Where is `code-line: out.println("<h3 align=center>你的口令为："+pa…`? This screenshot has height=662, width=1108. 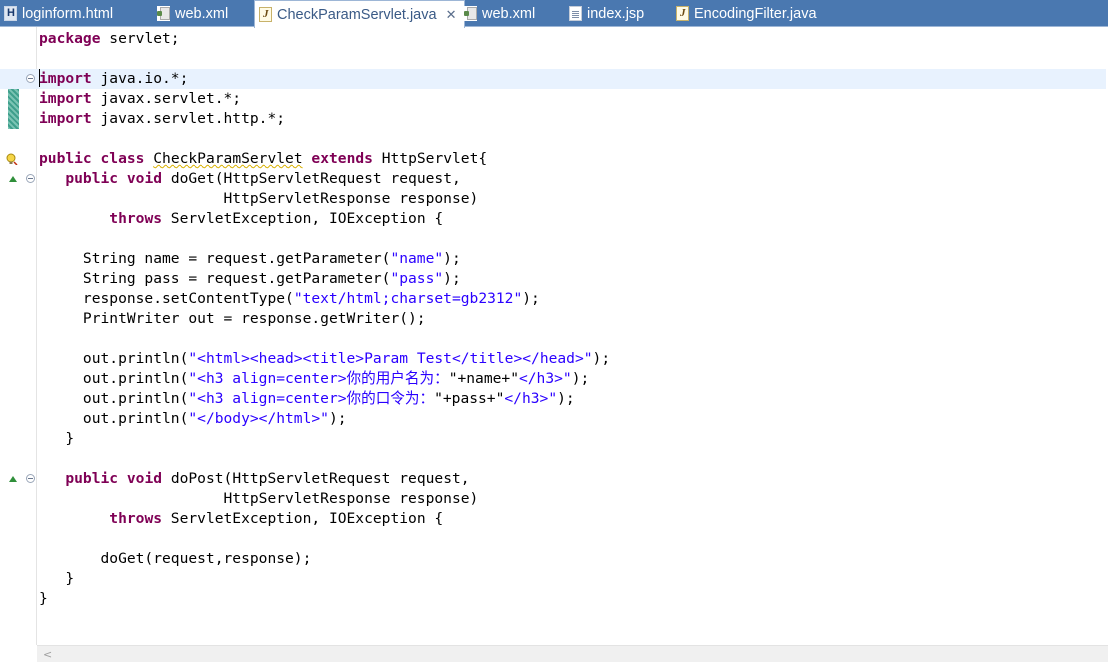
code-line: out.println("<h3 align=center>你的口令为："+pa… is located at coordinates (572, 399).